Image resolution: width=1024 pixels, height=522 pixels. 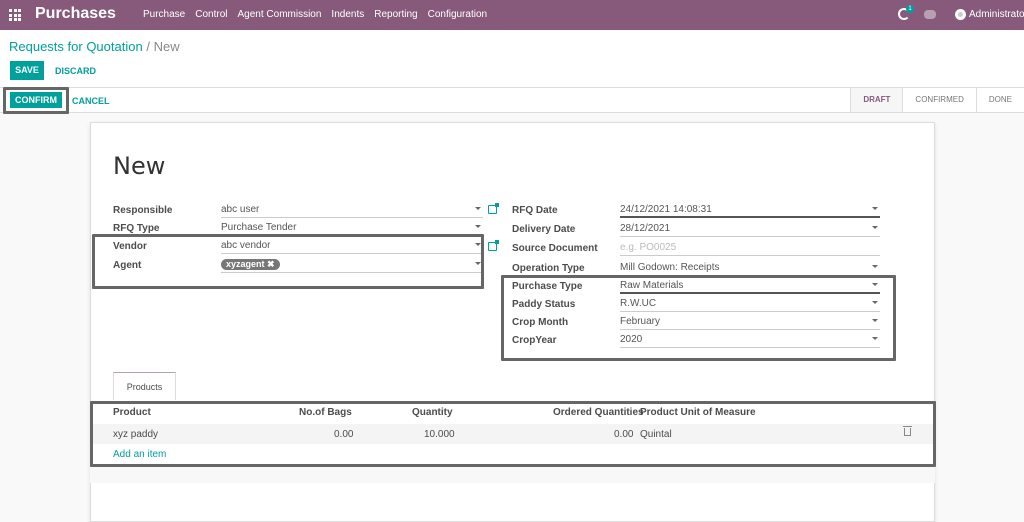 What do you see at coordinates (512, 100) in the screenshot?
I see `status-bar: CONFIRM CANCEL DRAFT CONFIRMED DONE` at bounding box center [512, 100].